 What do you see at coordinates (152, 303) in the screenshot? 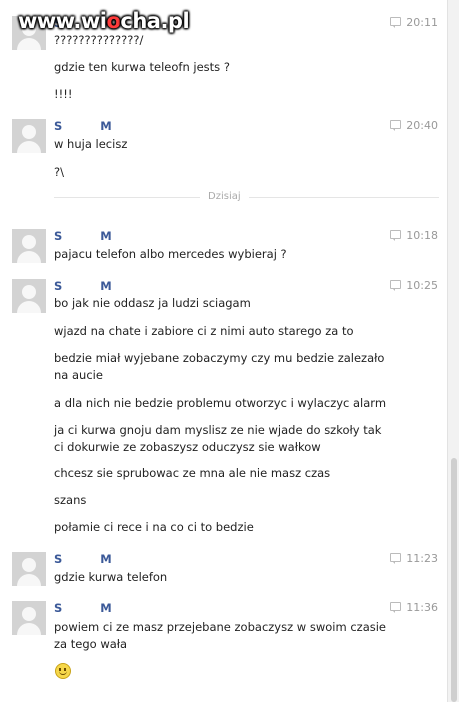
I see `message-text: bo jak nie oddasz ja ludzi sciagam` at bounding box center [152, 303].